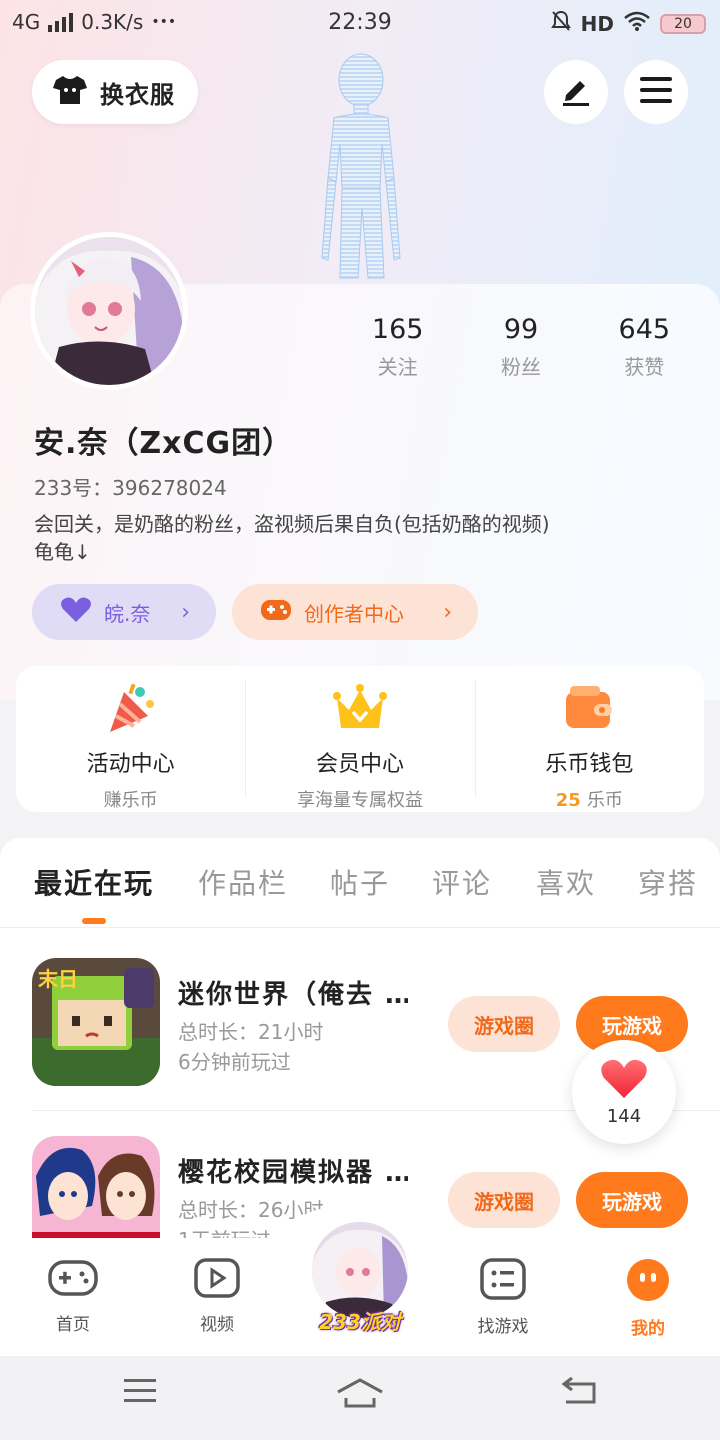 This screenshot has width=720, height=1440. I want to click on status-bar: 4G 0.3K/s ••• 22:39 HD 20, so click(360, 23).